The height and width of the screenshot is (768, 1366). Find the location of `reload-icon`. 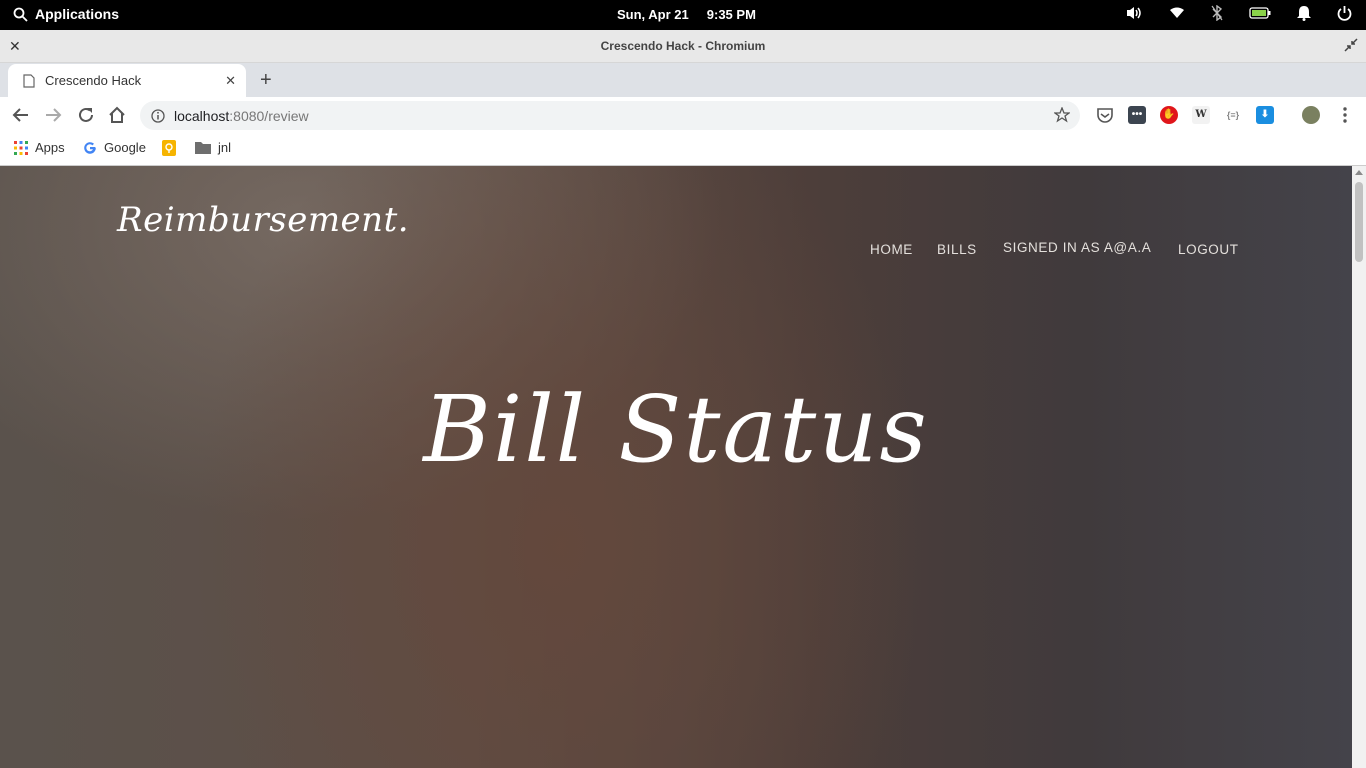

reload-icon is located at coordinates (86, 115).